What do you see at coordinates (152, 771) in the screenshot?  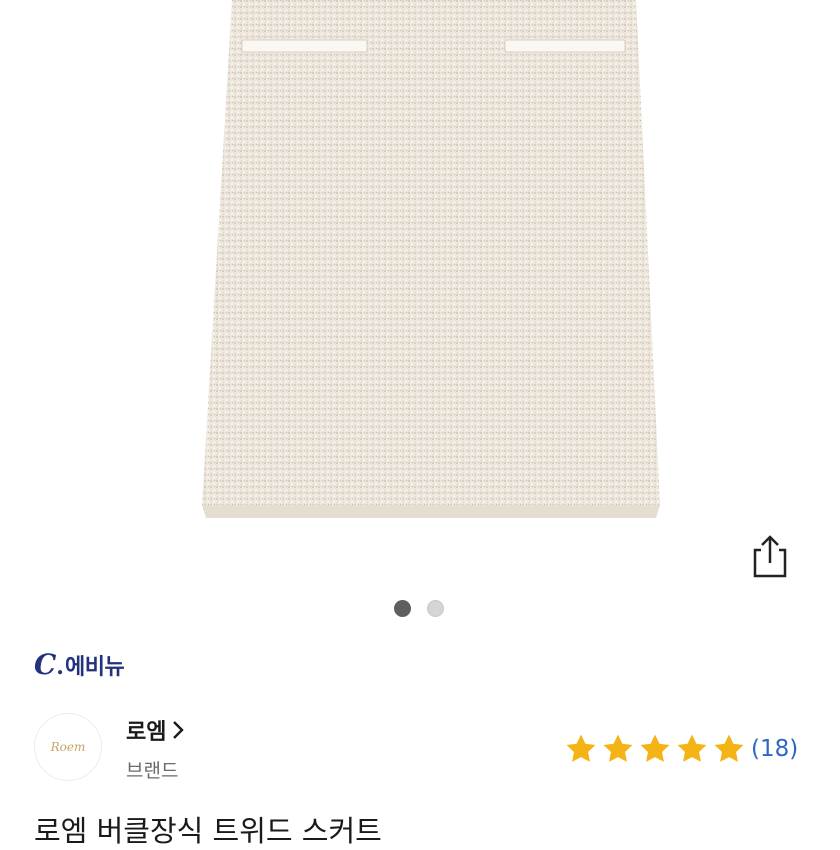 I see `brand-caption: 브랜드` at bounding box center [152, 771].